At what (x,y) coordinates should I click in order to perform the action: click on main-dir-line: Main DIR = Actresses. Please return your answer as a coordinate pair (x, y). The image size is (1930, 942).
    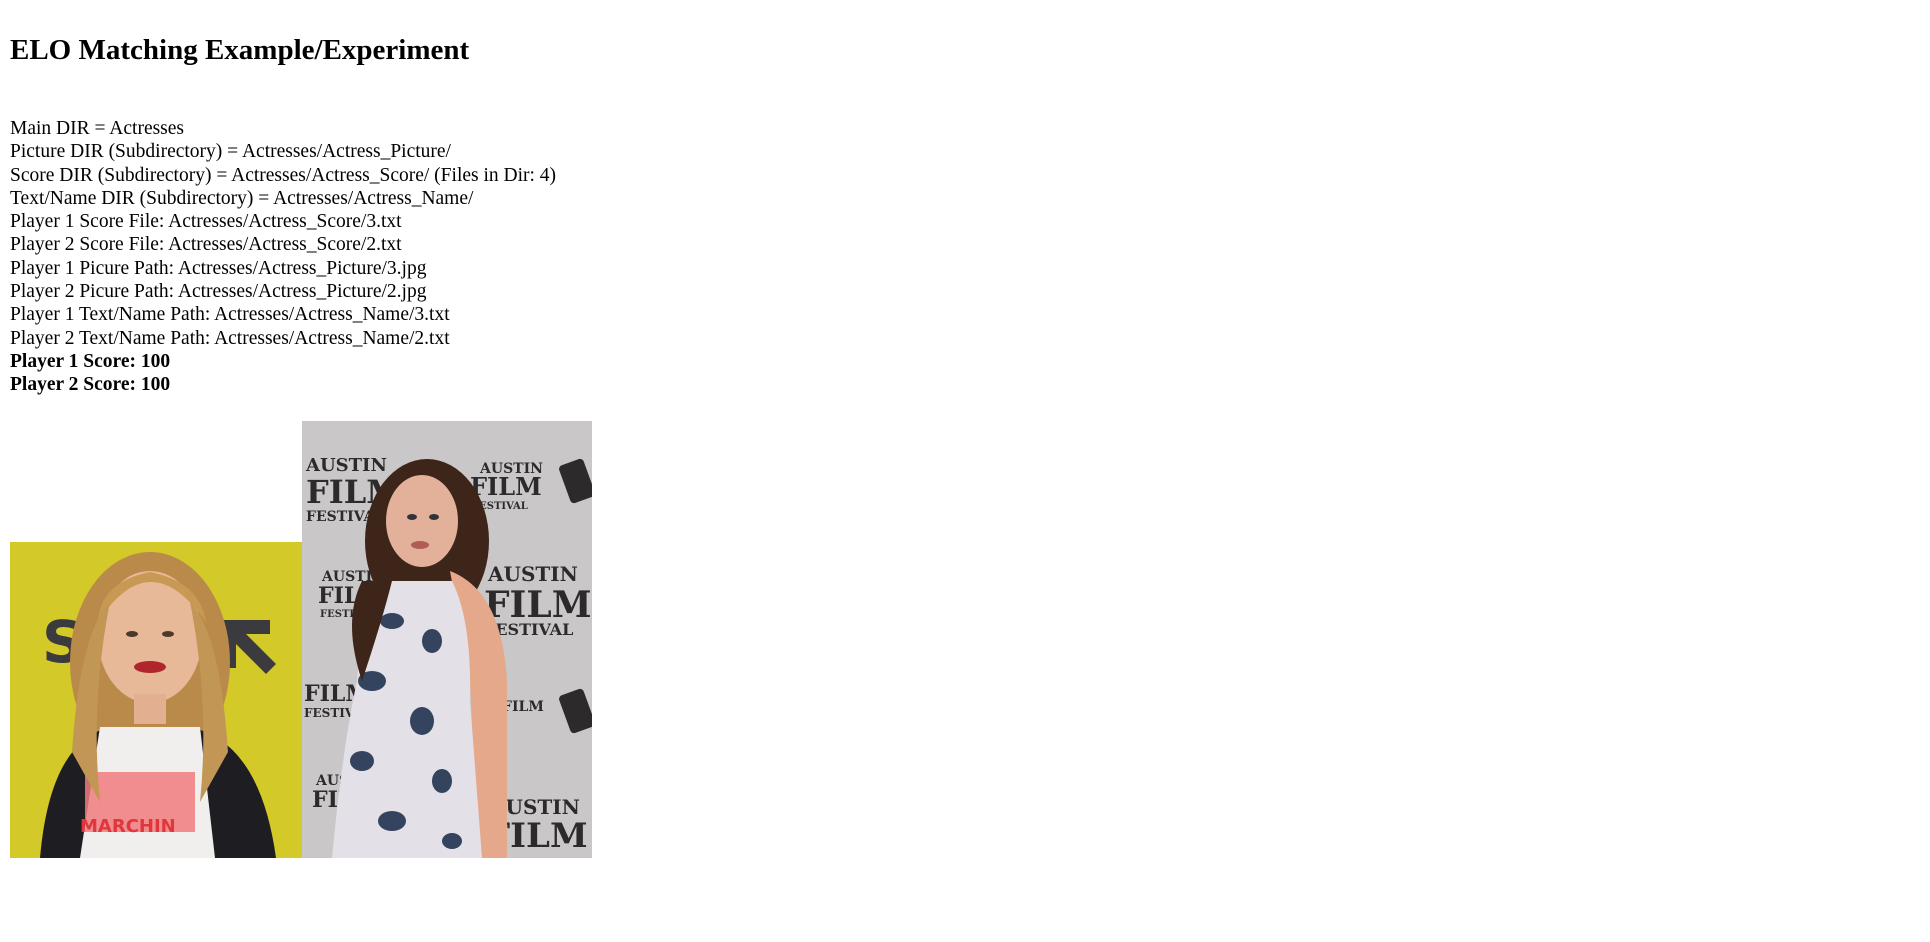
    Looking at the image, I should click on (97, 128).